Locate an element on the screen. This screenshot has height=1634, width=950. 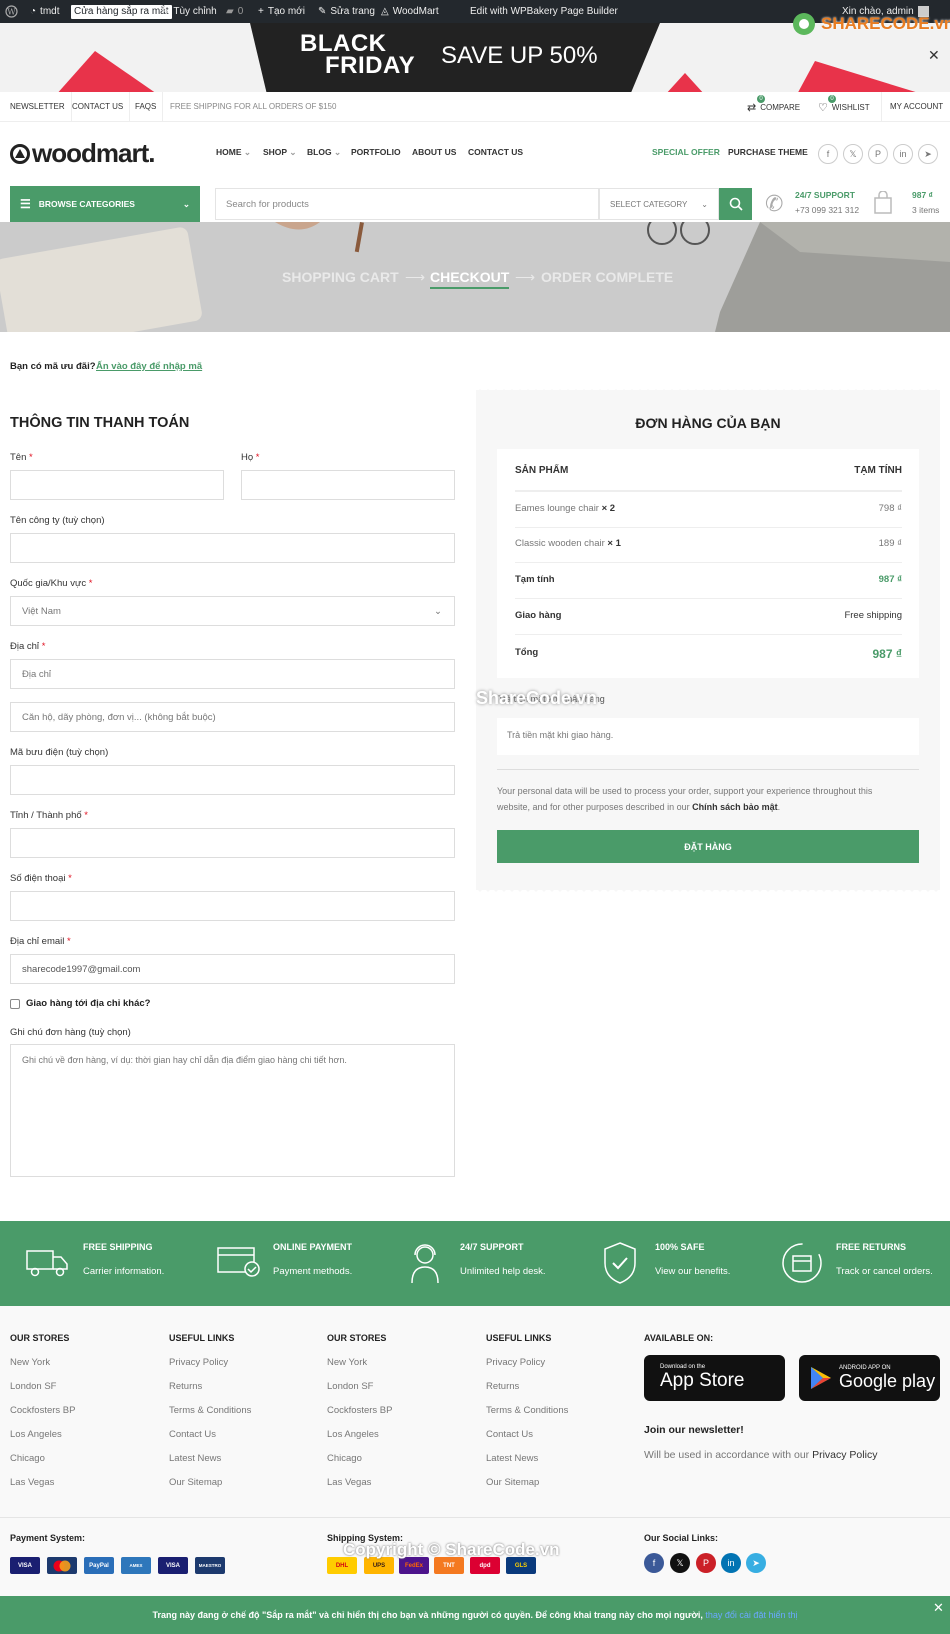
phone-field is located at coordinates (232, 906).